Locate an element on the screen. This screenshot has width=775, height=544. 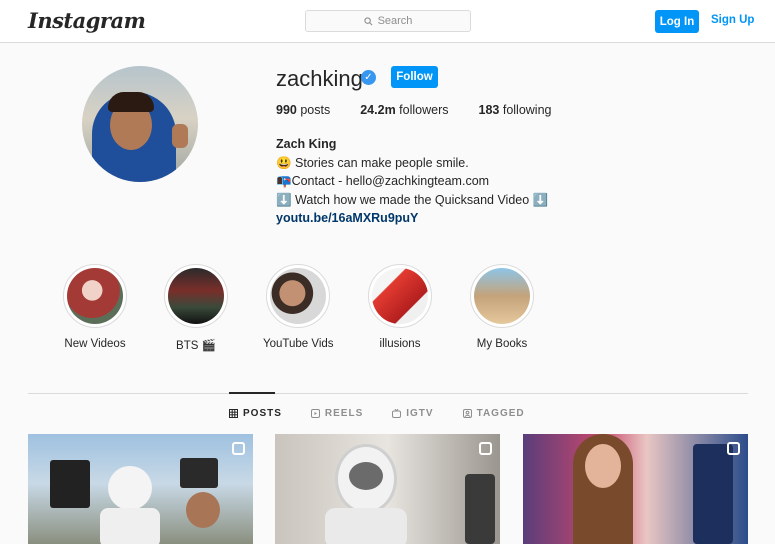
tab-posts: POSTS is located at coordinates (255, 413).